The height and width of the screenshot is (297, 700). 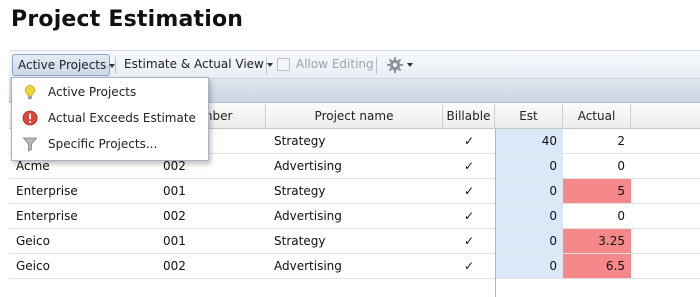 I want to click on cell-est: 40, so click(x=529, y=141).